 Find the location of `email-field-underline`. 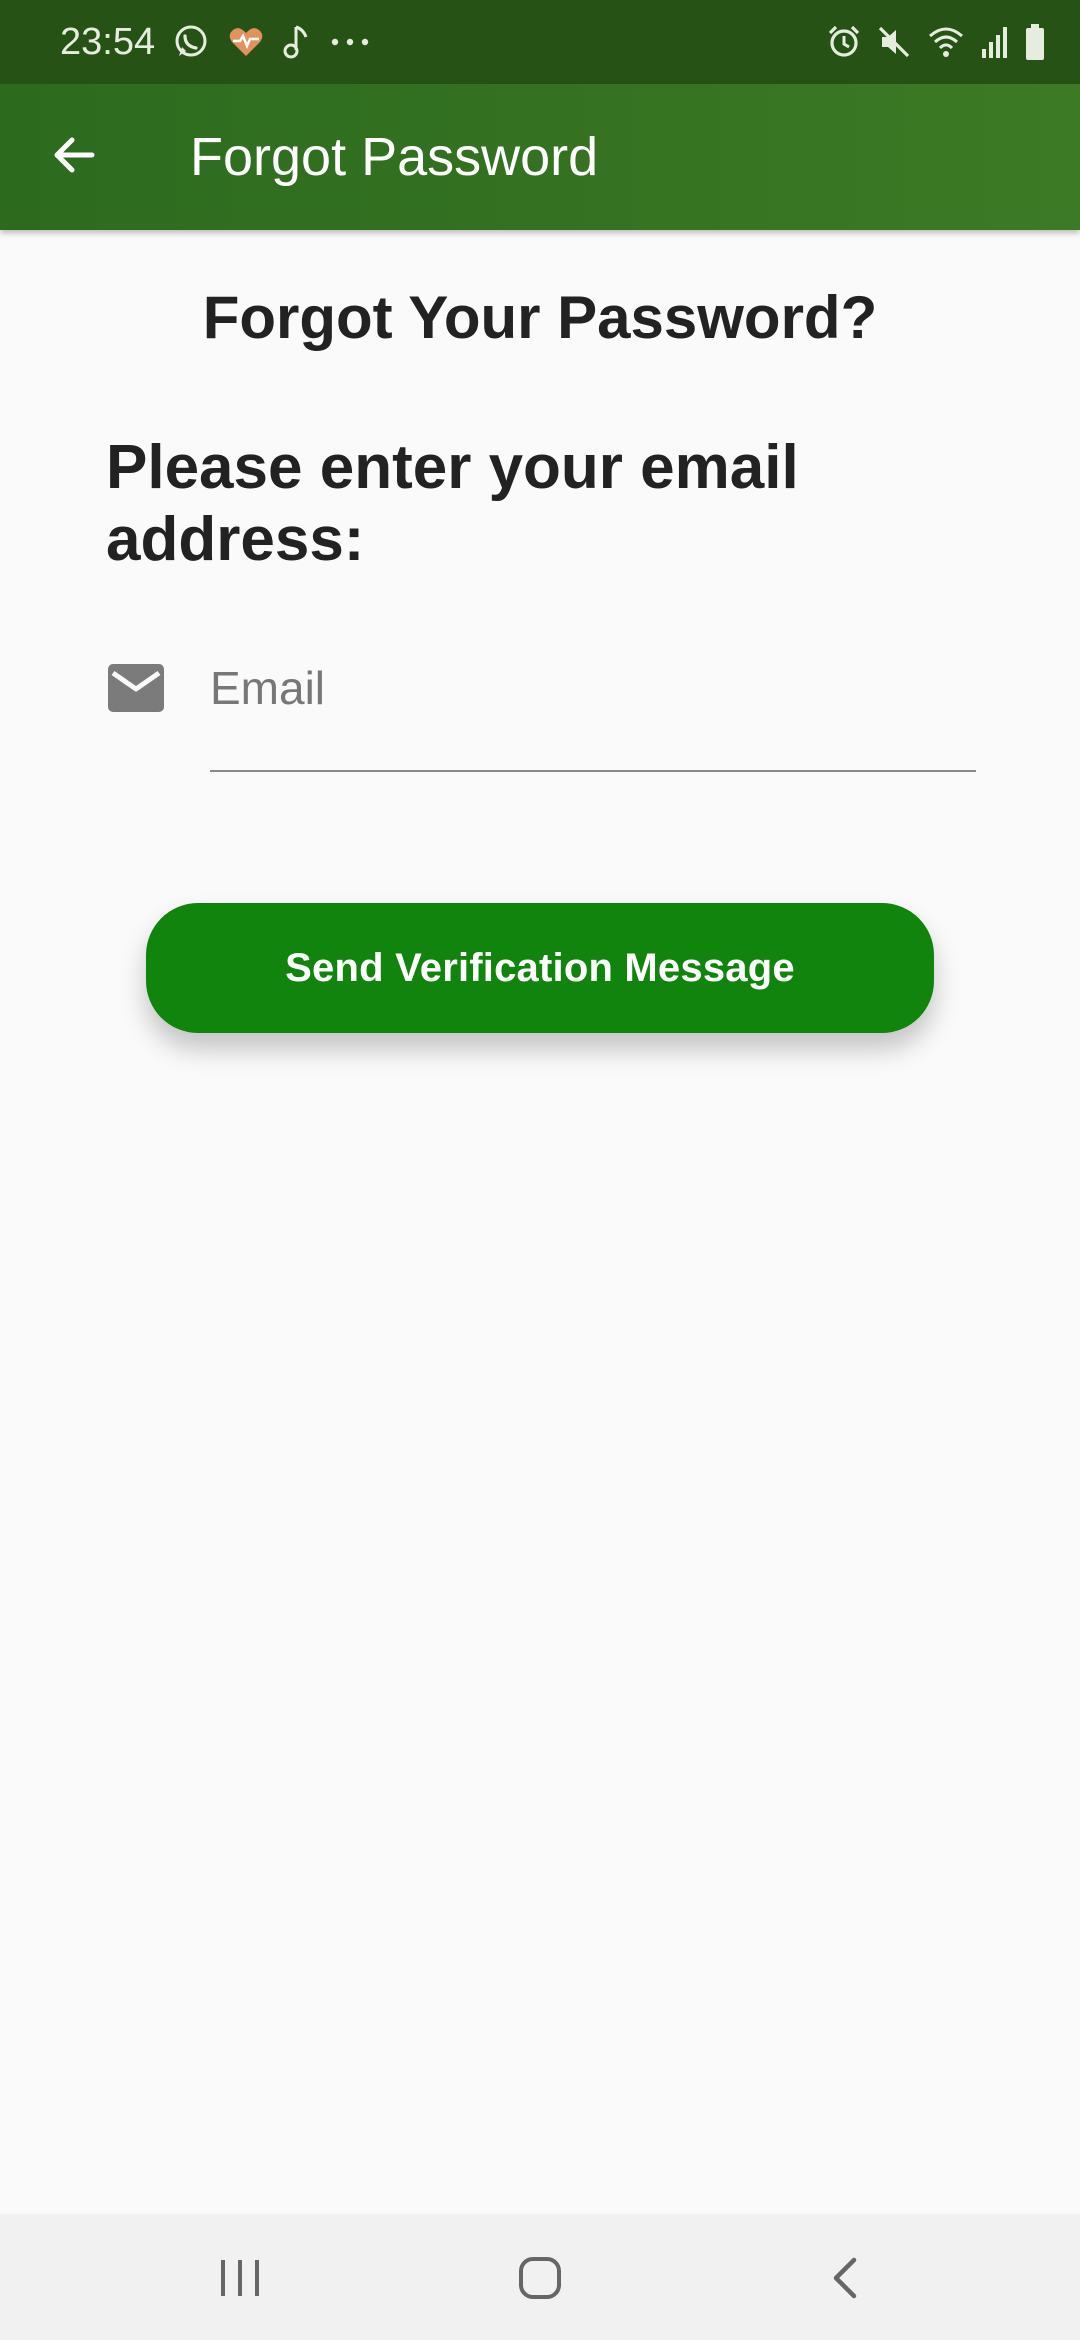

email-field-underline is located at coordinates (593, 771).